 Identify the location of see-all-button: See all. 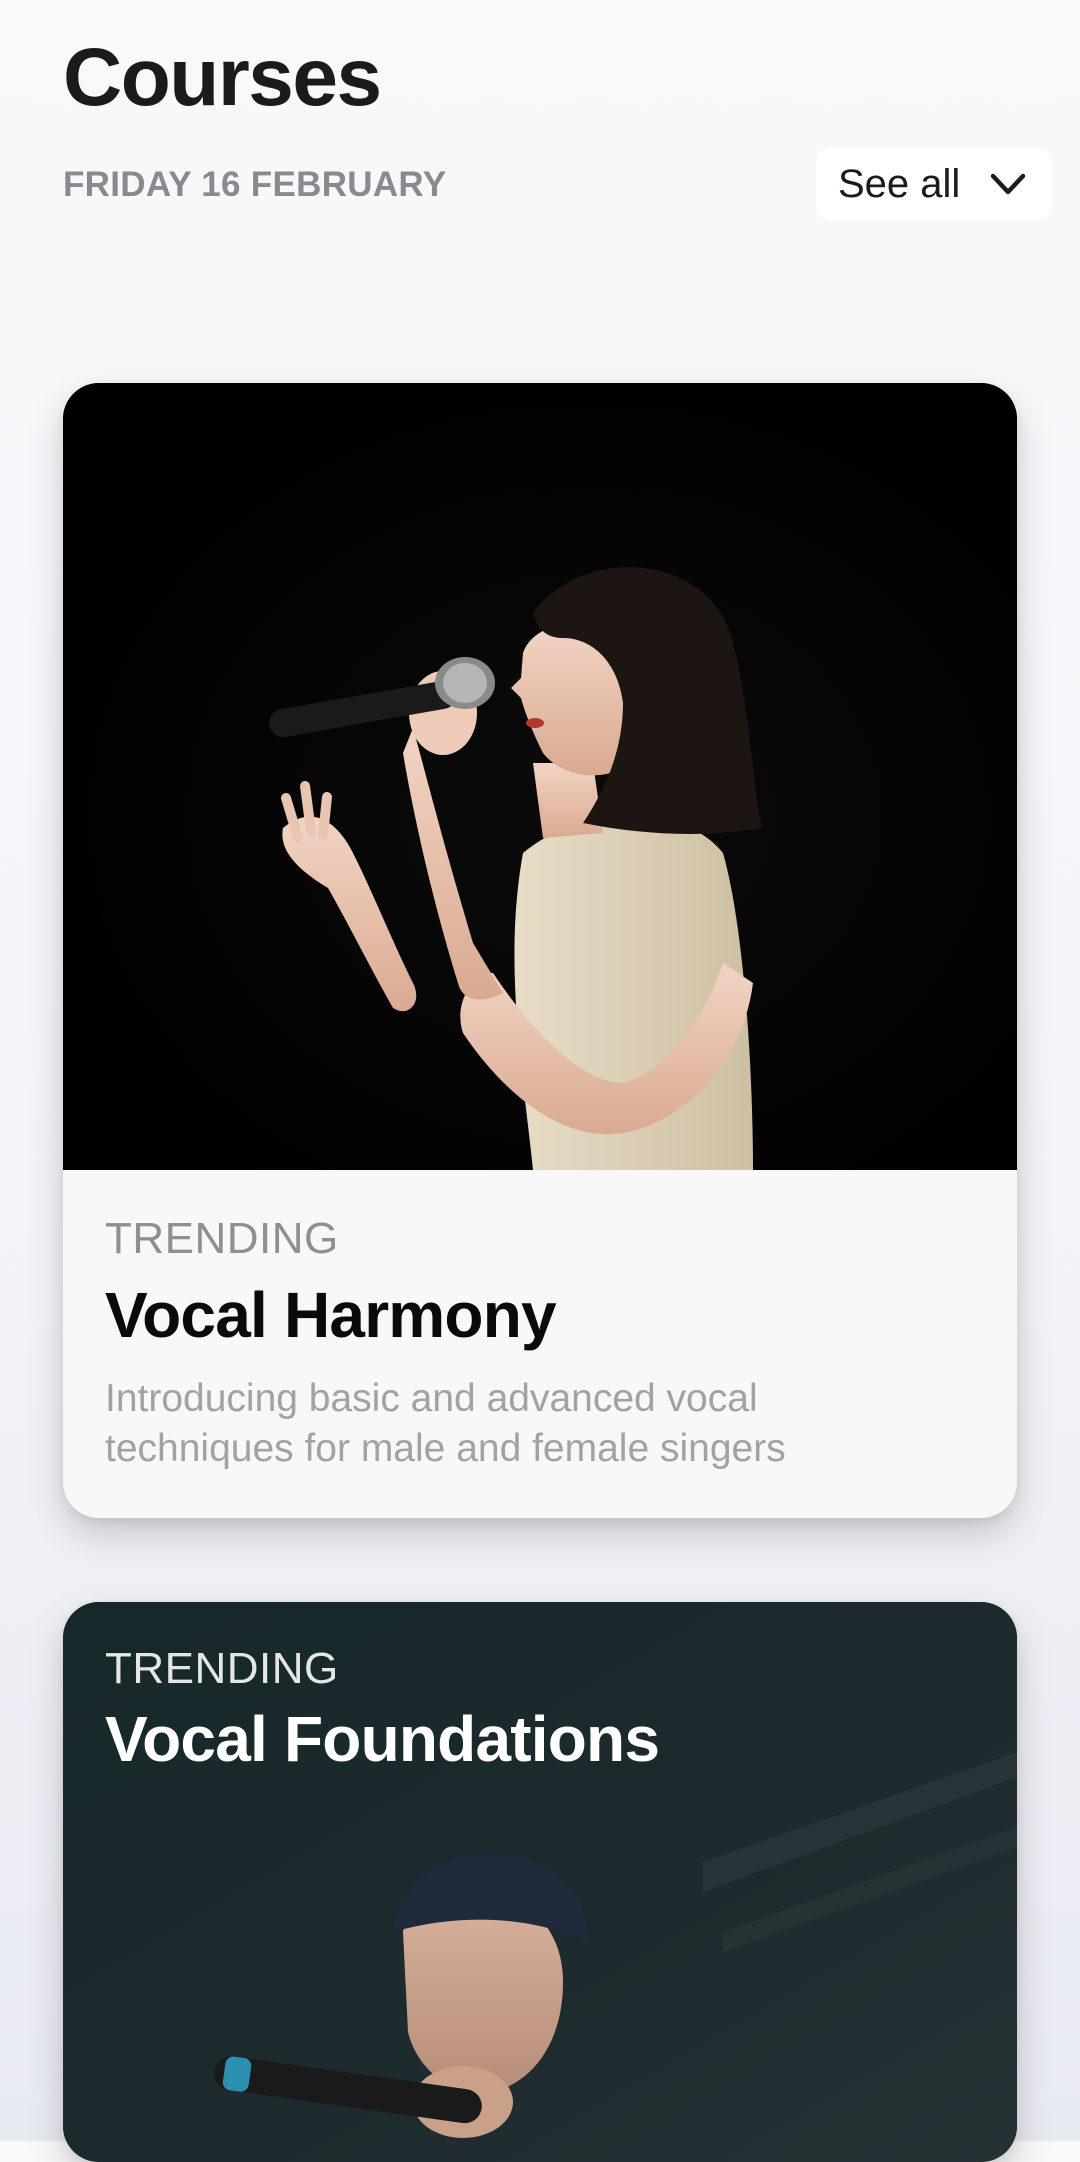
(933, 184).